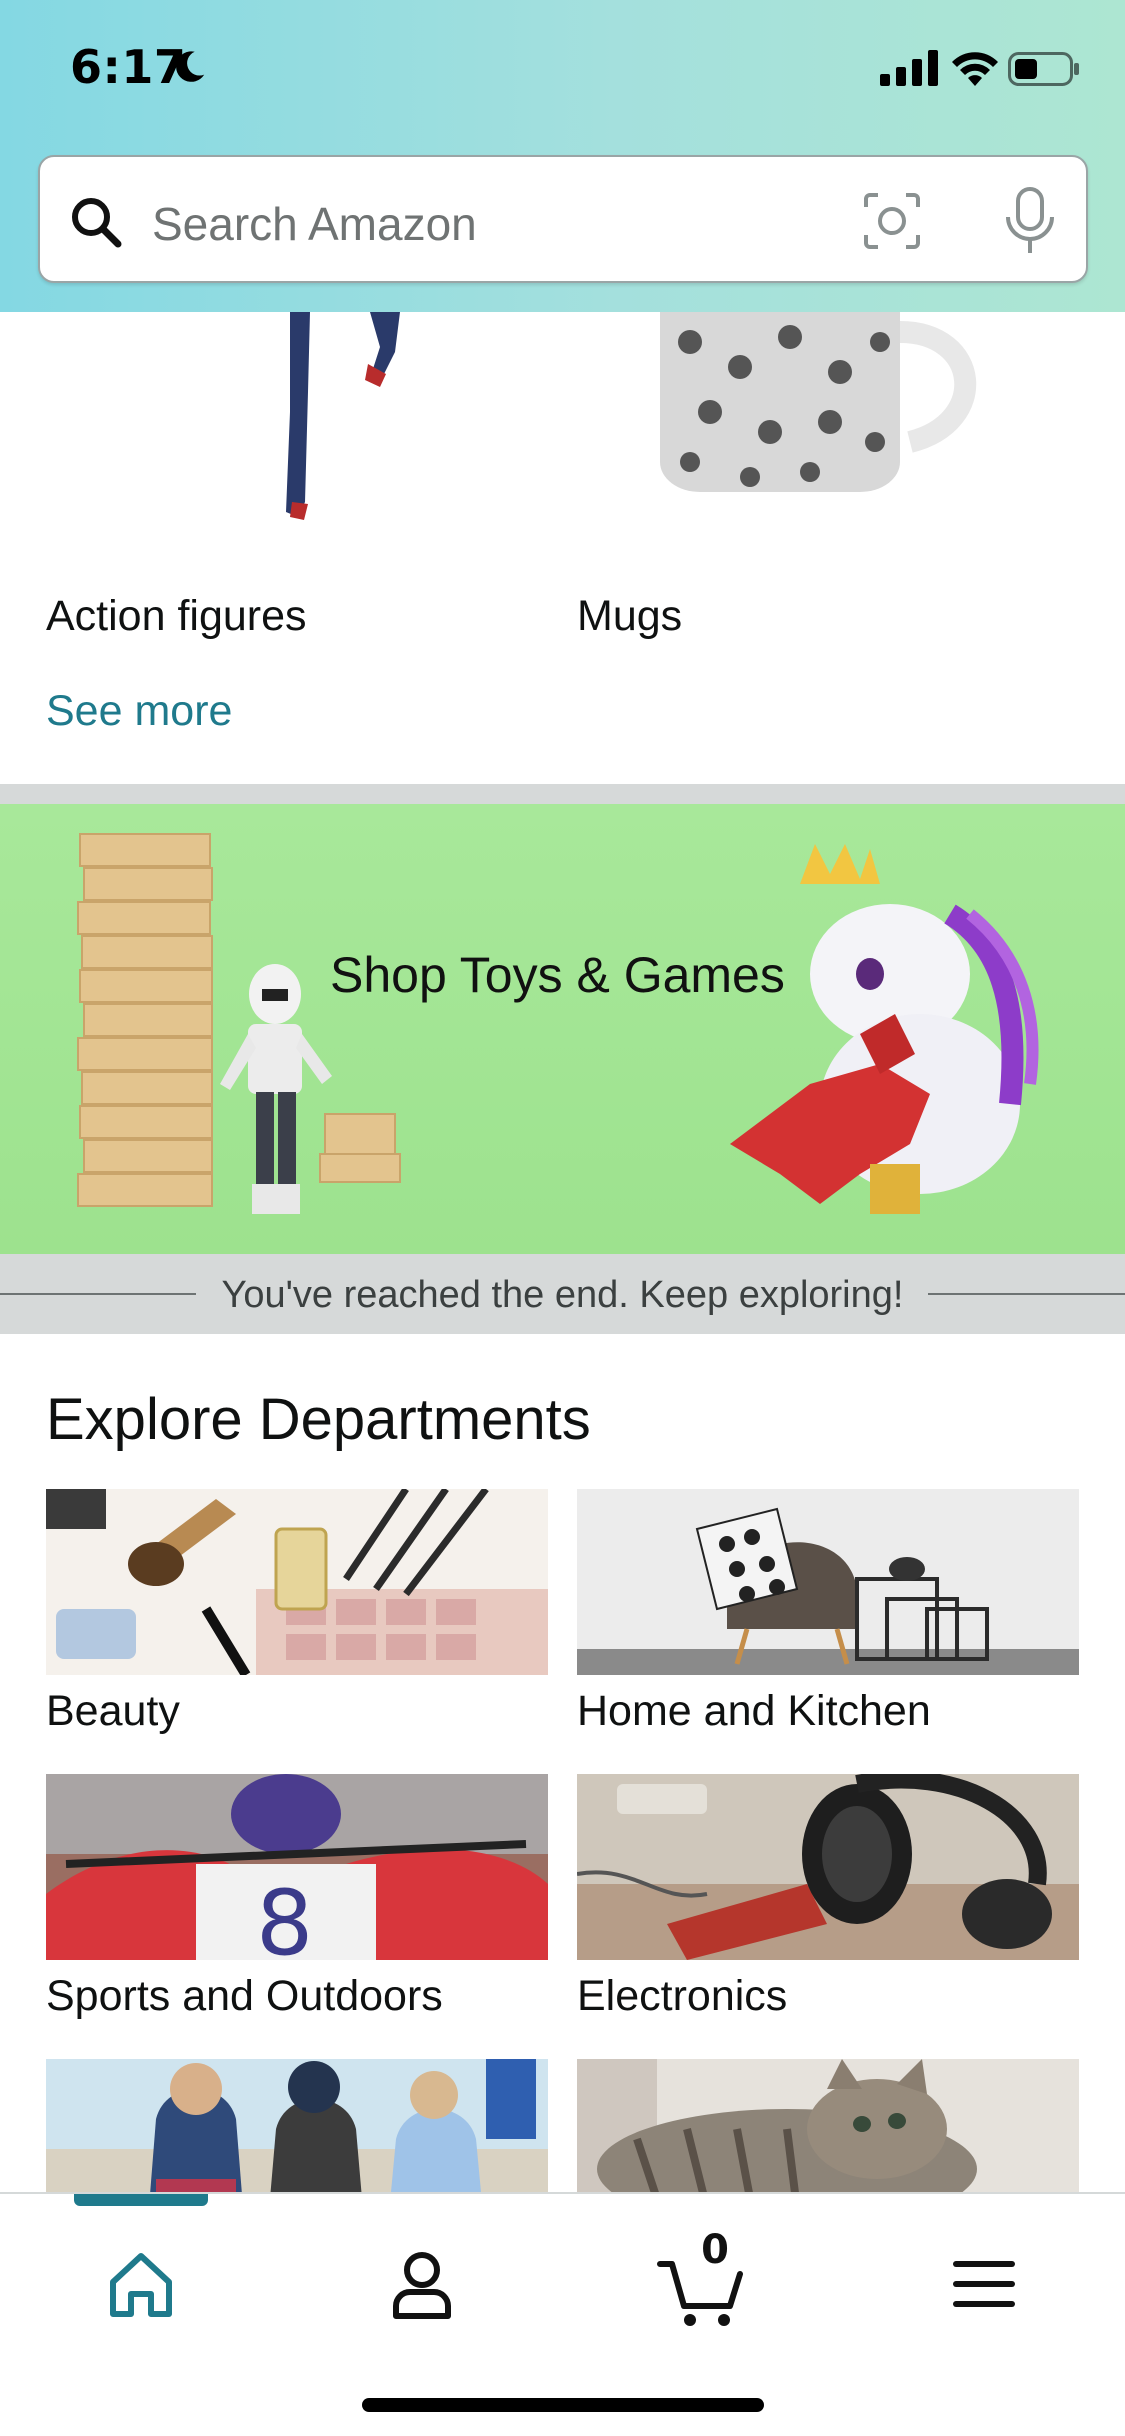 The image size is (1125, 2436). Describe the element at coordinates (318, 1419) in the screenshot. I see `section-title: Explore Departments` at that location.